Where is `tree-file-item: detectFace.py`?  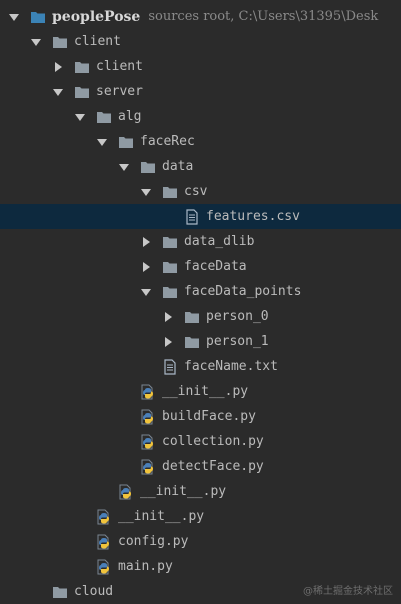
tree-file-item: detectFace.py is located at coordinates (200, 466).